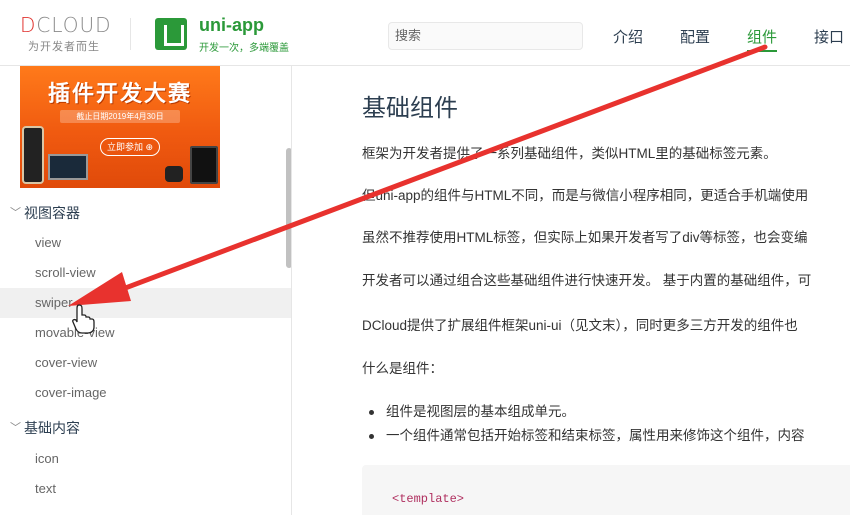  Describe the element at coordinates (428, 499) in the screenshot. I see `code-line: <template>` at that location.